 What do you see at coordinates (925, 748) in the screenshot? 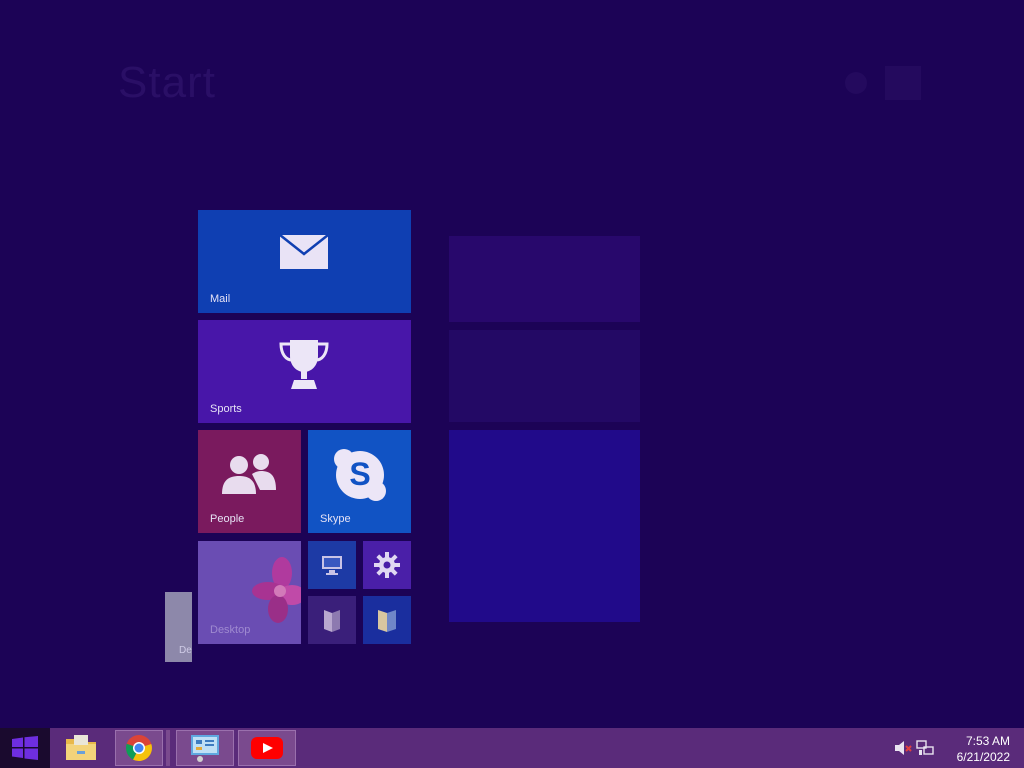
I see `network-icon` at bounding box center [925, 748].